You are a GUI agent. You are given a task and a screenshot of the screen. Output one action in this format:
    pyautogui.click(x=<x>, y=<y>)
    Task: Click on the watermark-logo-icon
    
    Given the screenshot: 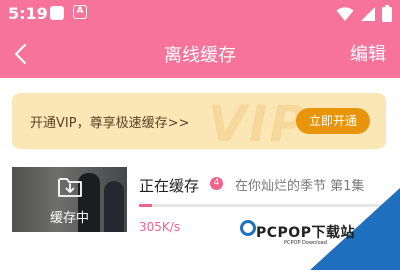 What is the action you would take?
    pyautogui.click(x=248, y=228)
    